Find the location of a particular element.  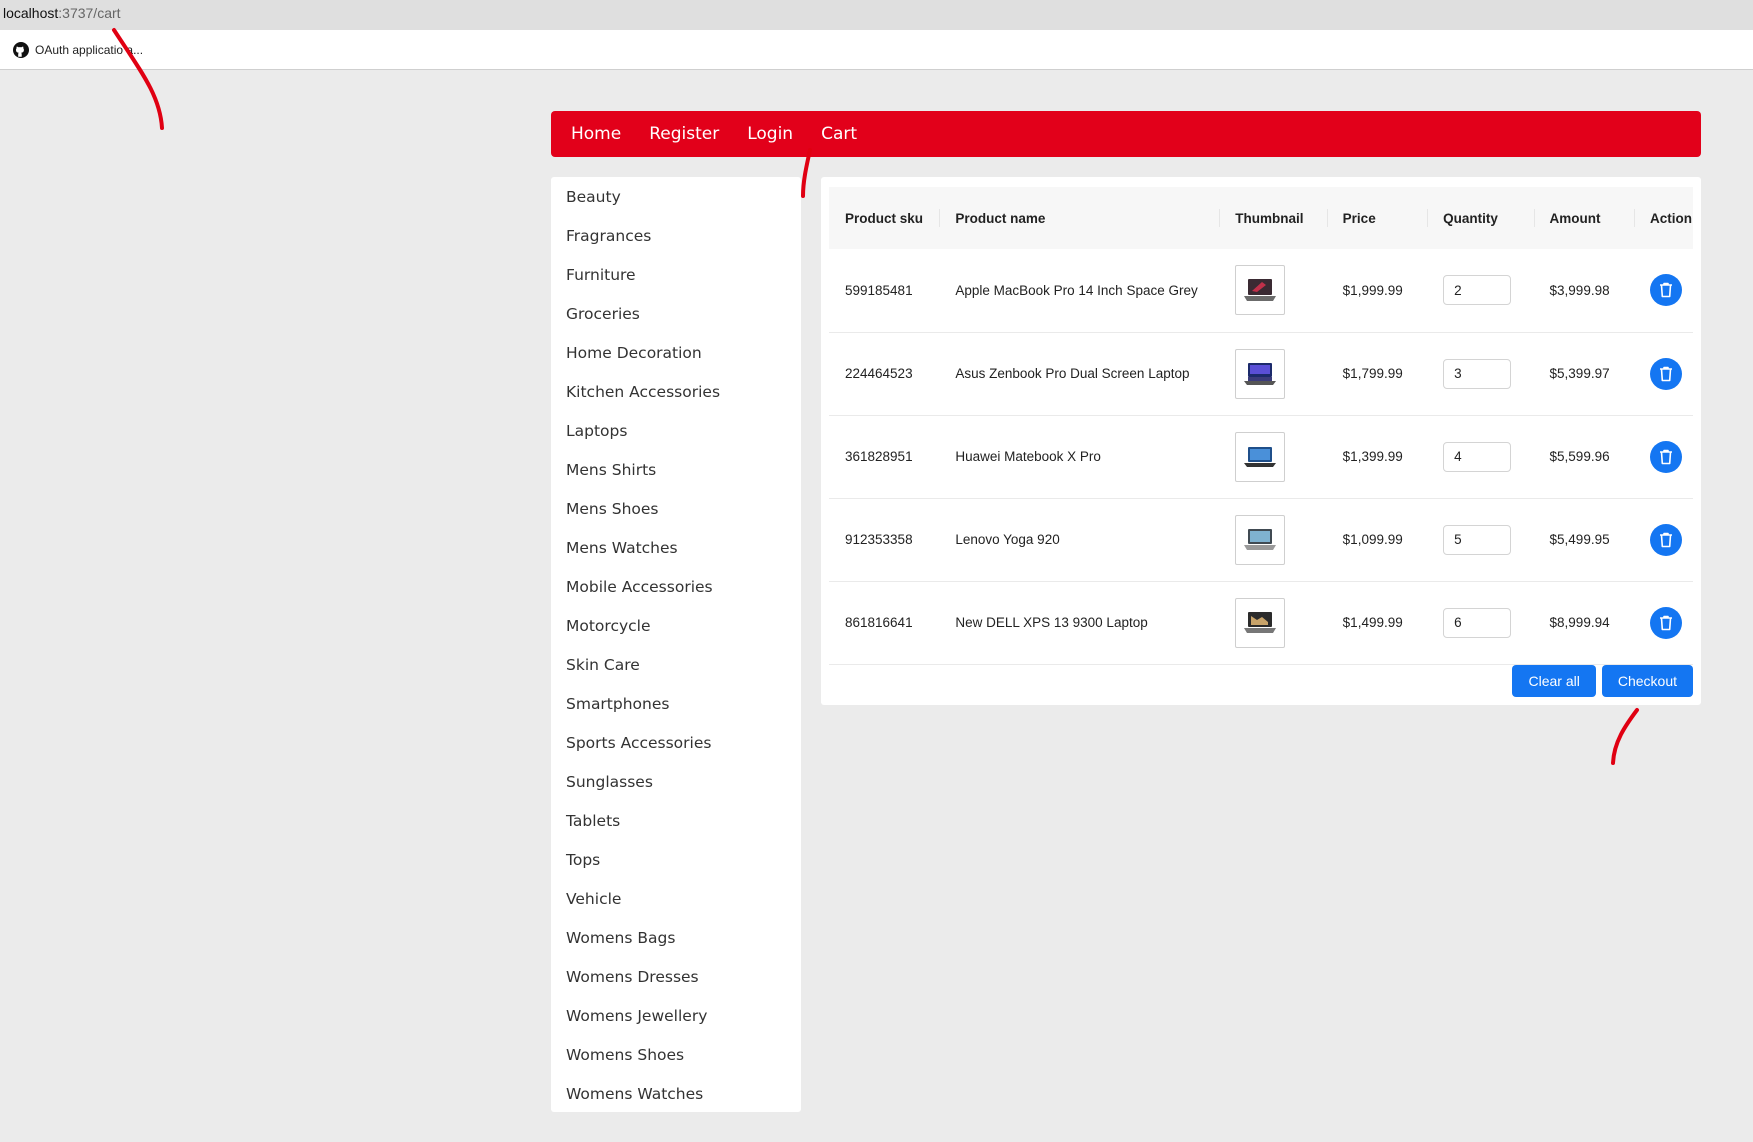

category-item: Womens Bags is located at coordinates (676, 938).